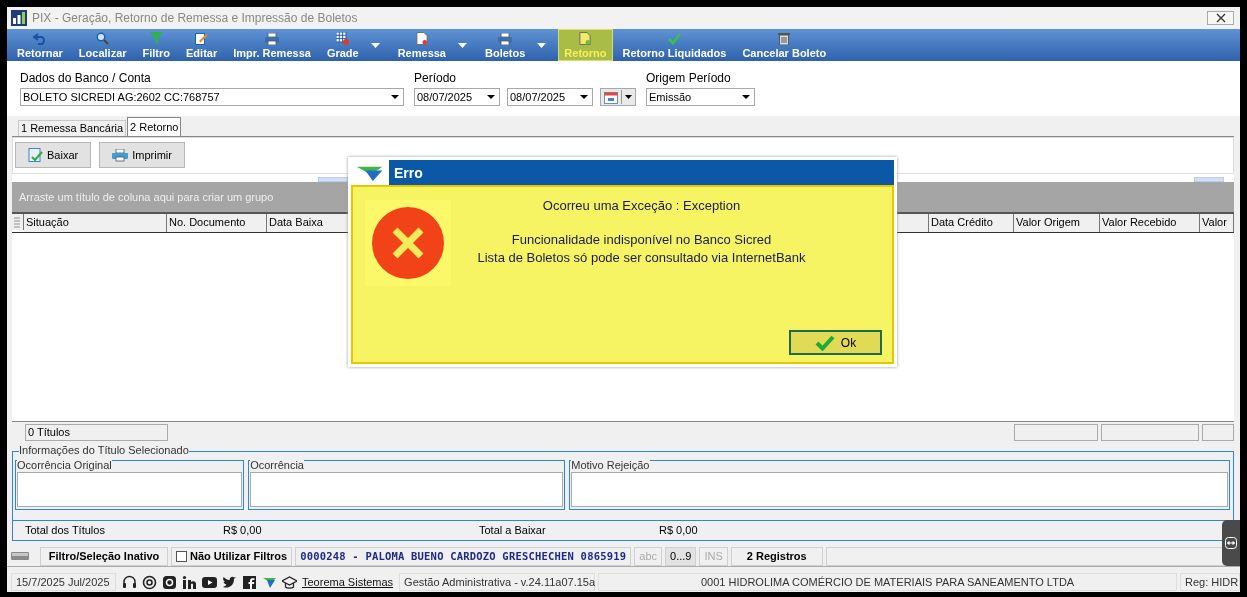  Describe the element at coordinates (550, 97) in the screenshot. I see `end-date-dropdown: 08/07/2025` at that location.